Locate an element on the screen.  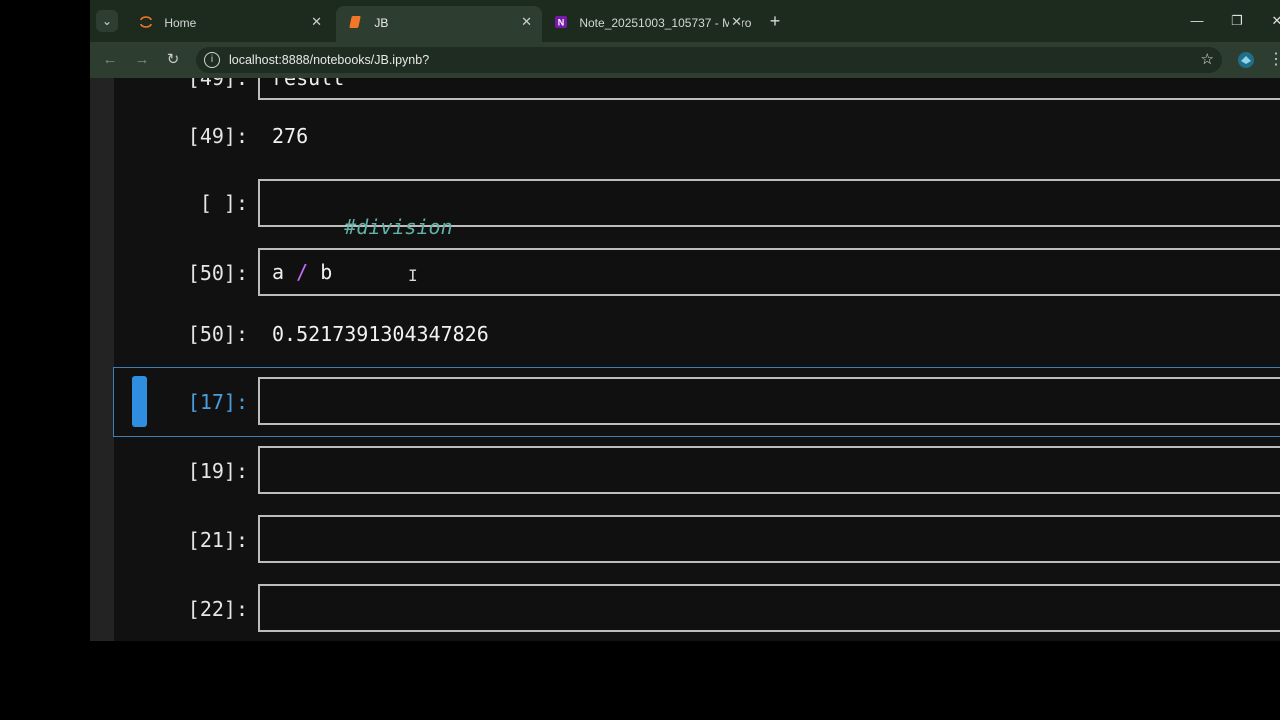
reload-icon: ↻ is located at coordinates (173, 59).